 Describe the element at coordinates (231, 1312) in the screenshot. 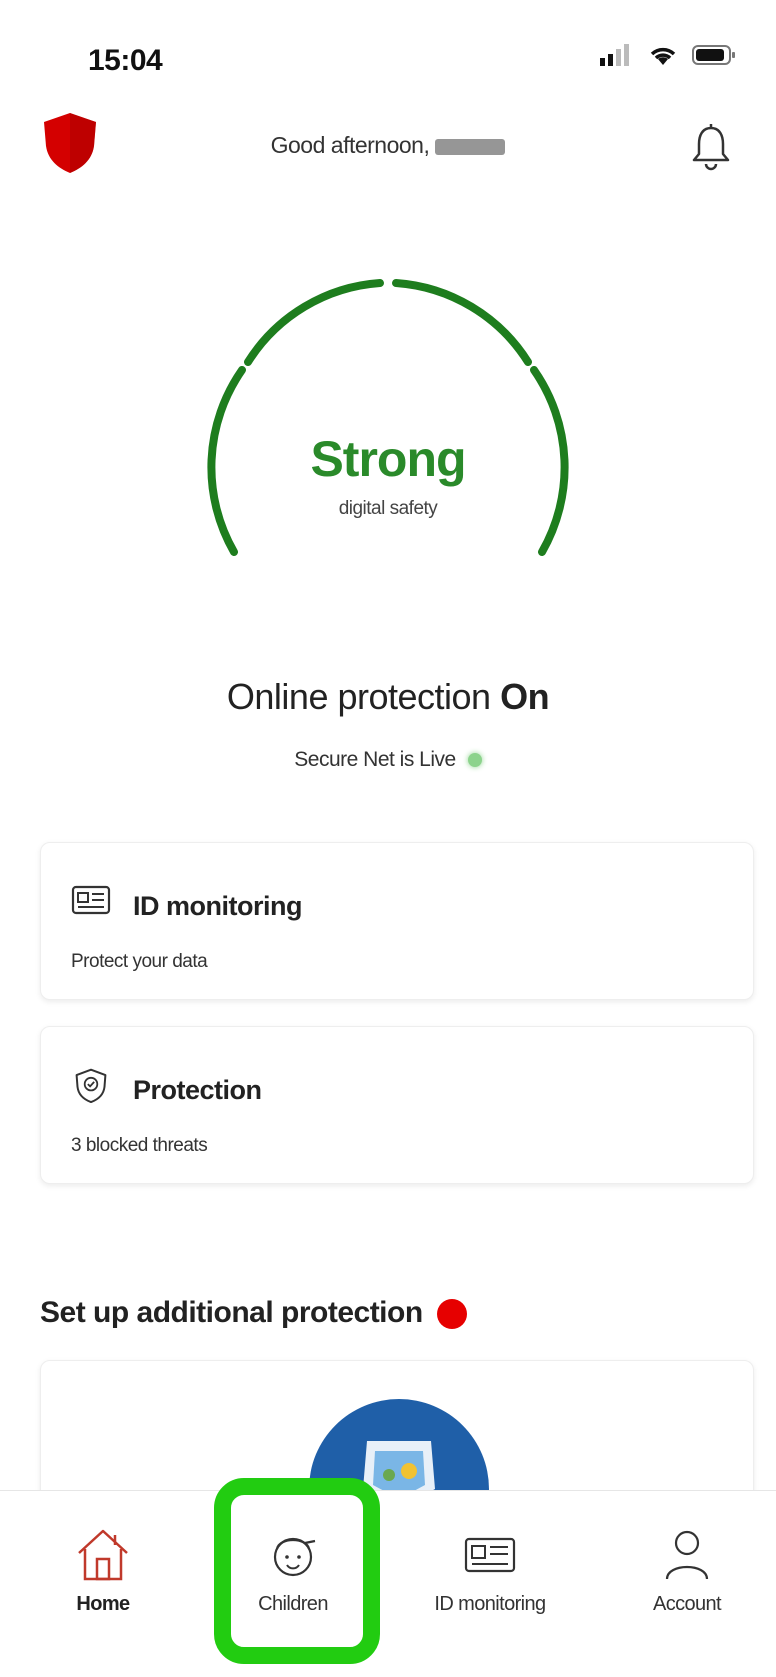

I see `section-title-text: Set up additional protection` at that location.